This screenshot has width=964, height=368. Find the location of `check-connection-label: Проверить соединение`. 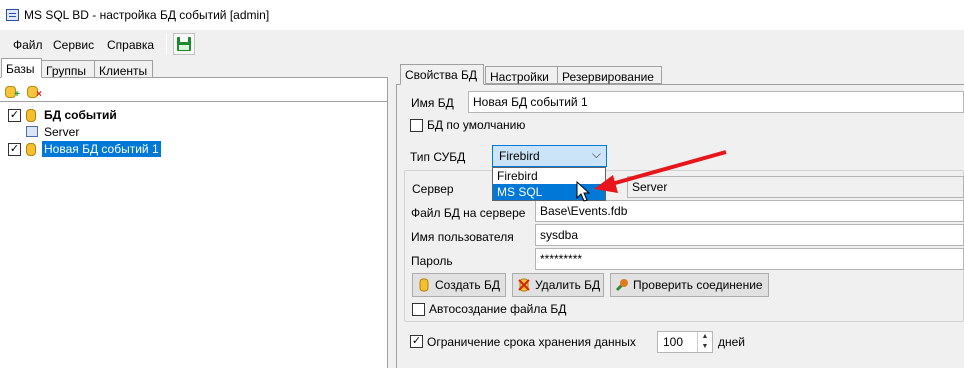

check-connection-label: Проверить соединение is located at coordinates (698, 285).